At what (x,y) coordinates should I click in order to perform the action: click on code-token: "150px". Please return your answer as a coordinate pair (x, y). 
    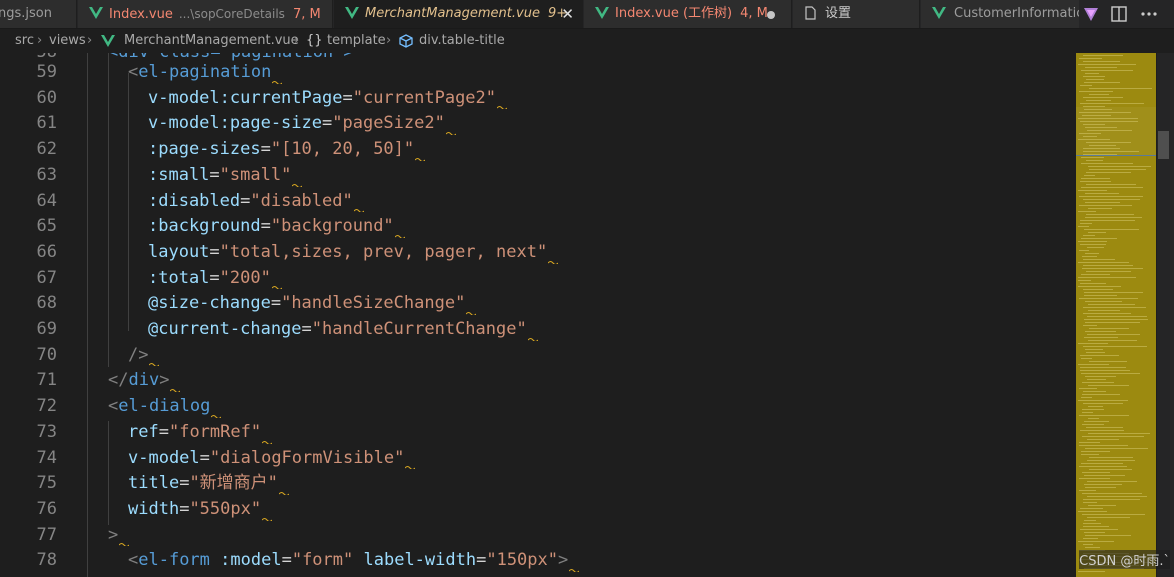
    Looking at the image, I should click on (522, 560).